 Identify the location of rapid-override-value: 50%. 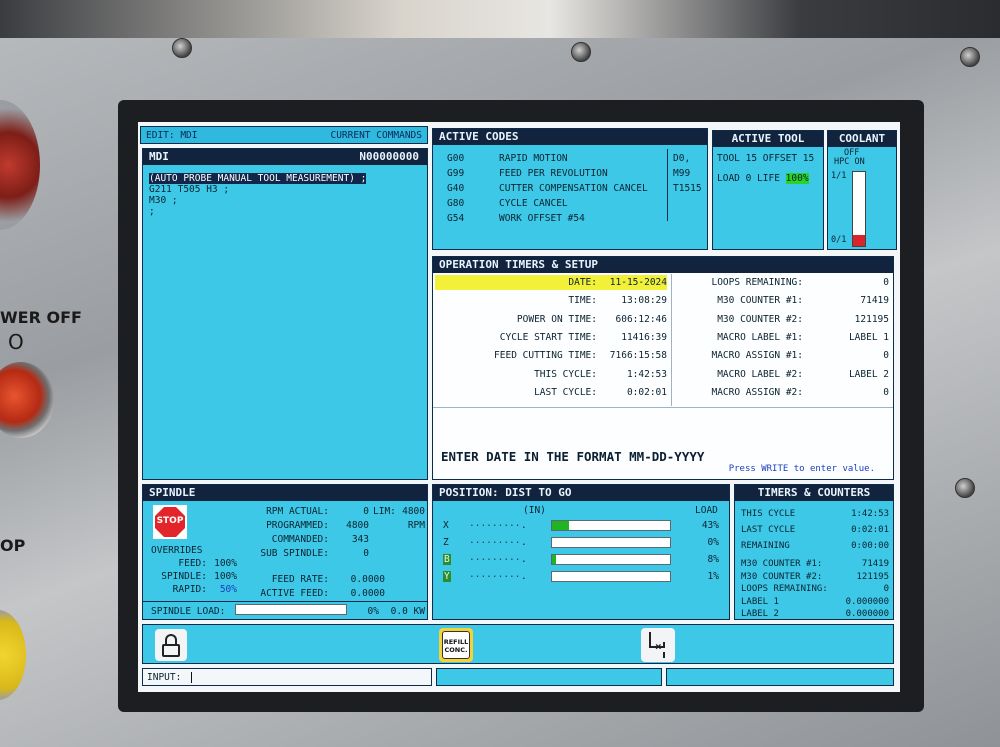
(222, 589).